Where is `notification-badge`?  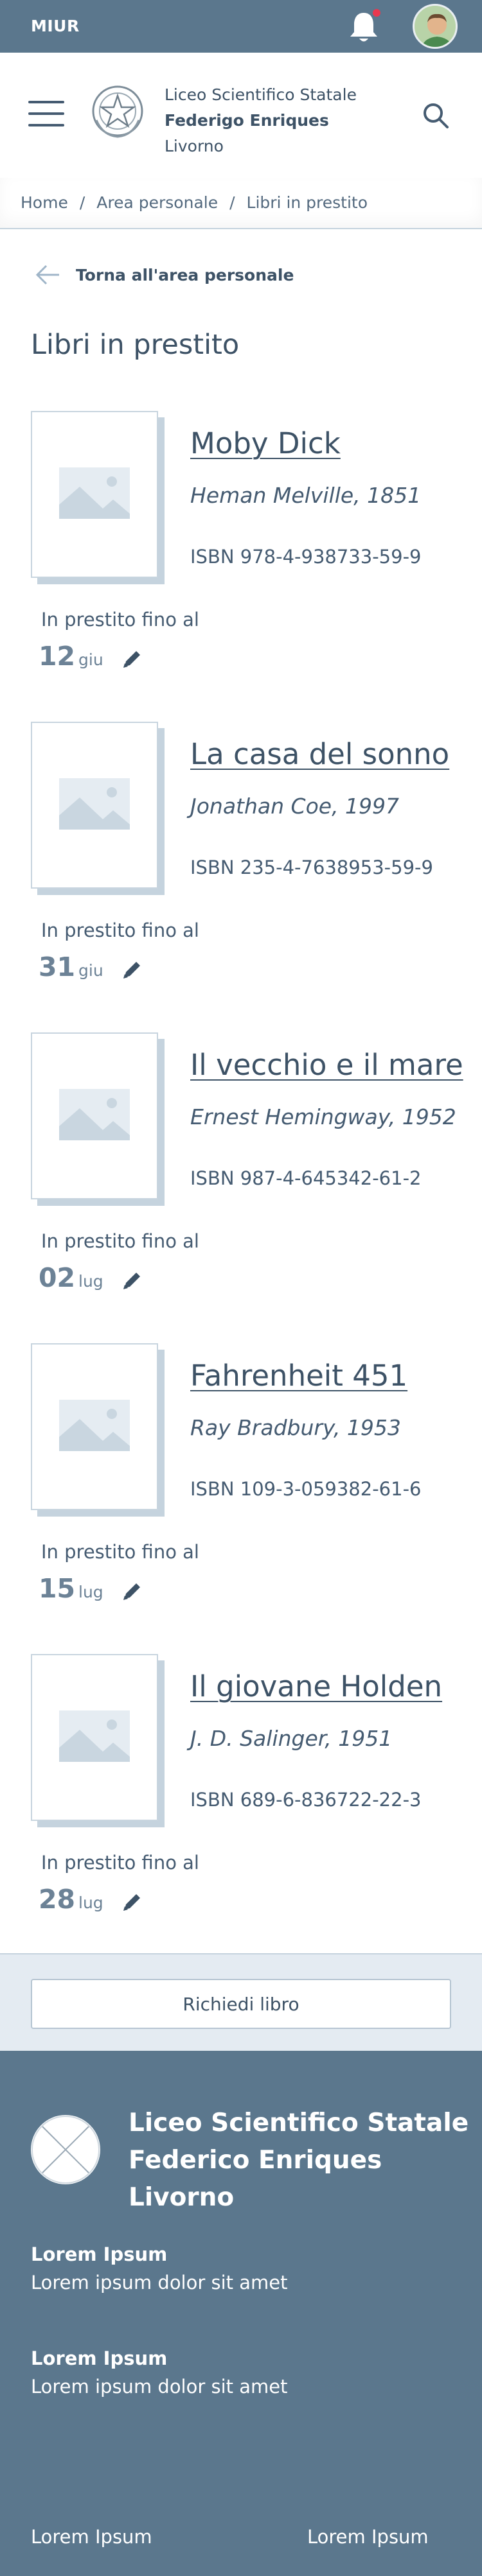 notification-badge is located at coordinates (377, 13).